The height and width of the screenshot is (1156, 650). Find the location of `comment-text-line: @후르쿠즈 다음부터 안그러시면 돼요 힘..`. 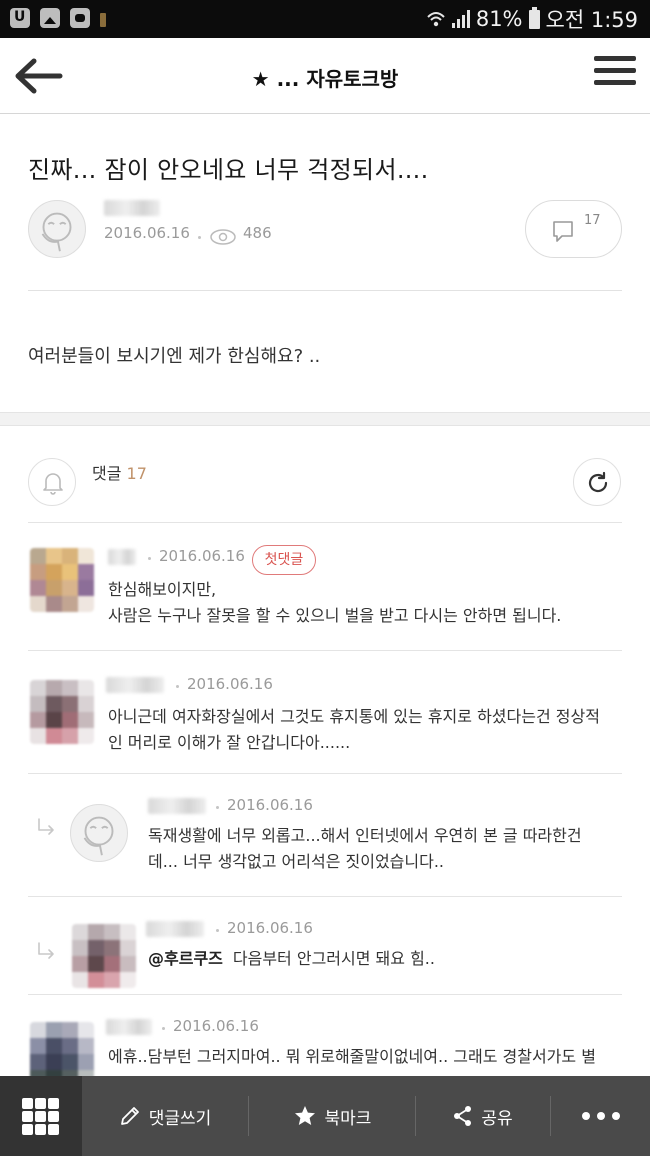

comment-text-line: @후르쿠즈 다음부터 안그러시면 돼요 힘.. is located at coordinates (291, 959).